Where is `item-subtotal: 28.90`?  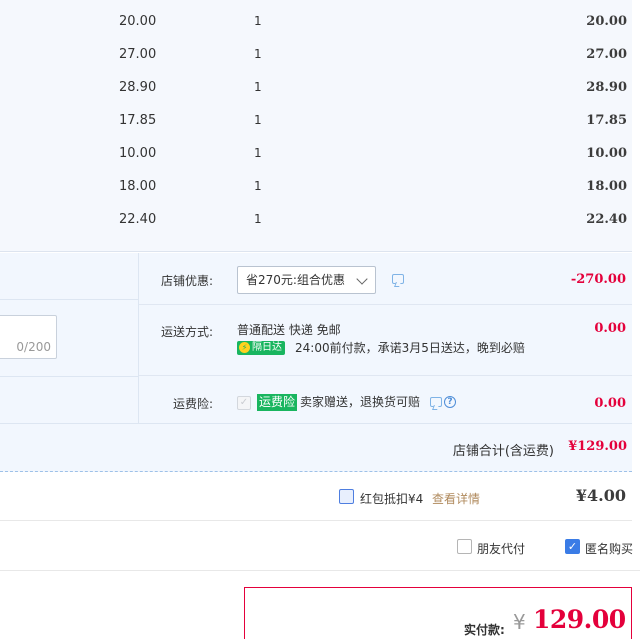
item-subtotal: 28.90 is located at coordinates (606, 87).